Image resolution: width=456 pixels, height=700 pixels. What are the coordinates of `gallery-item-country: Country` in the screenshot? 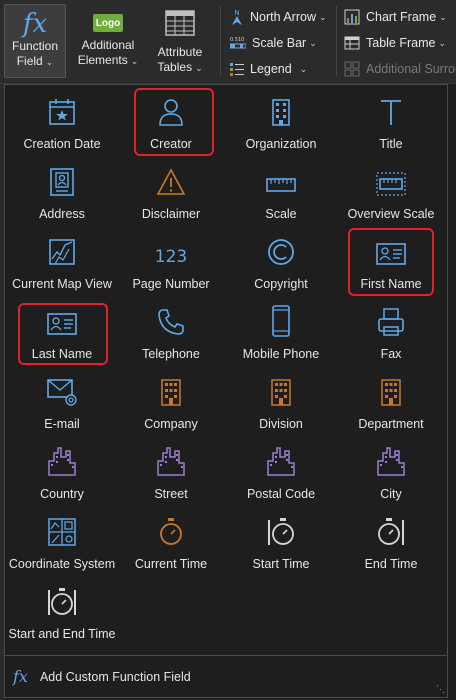 It's located at (62, 476).